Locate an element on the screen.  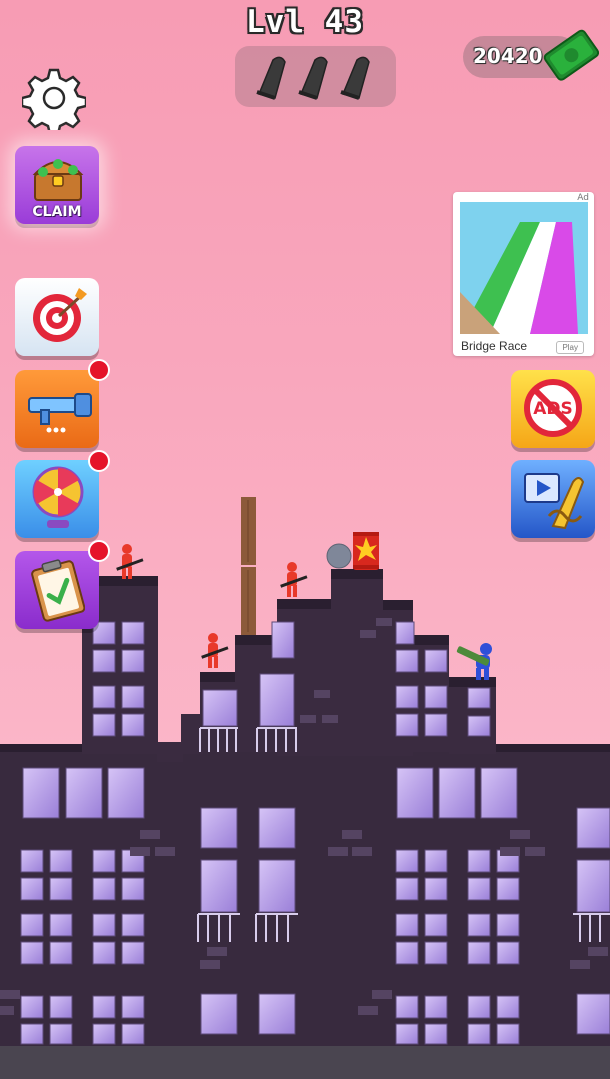
boulder-icon is located at coordinates (339, 556).